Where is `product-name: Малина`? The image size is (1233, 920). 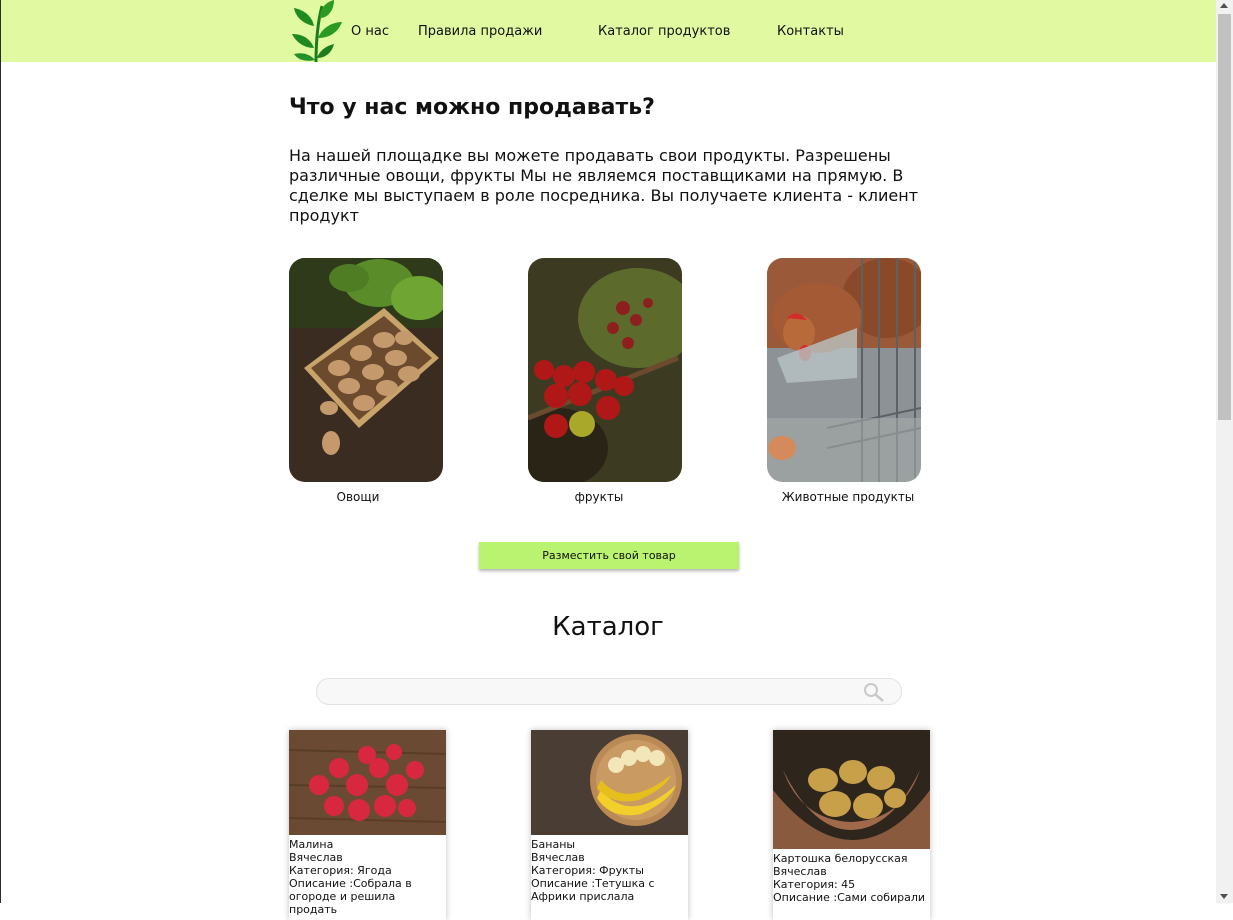
product-name: Малина is located at coordinates (311, 844).